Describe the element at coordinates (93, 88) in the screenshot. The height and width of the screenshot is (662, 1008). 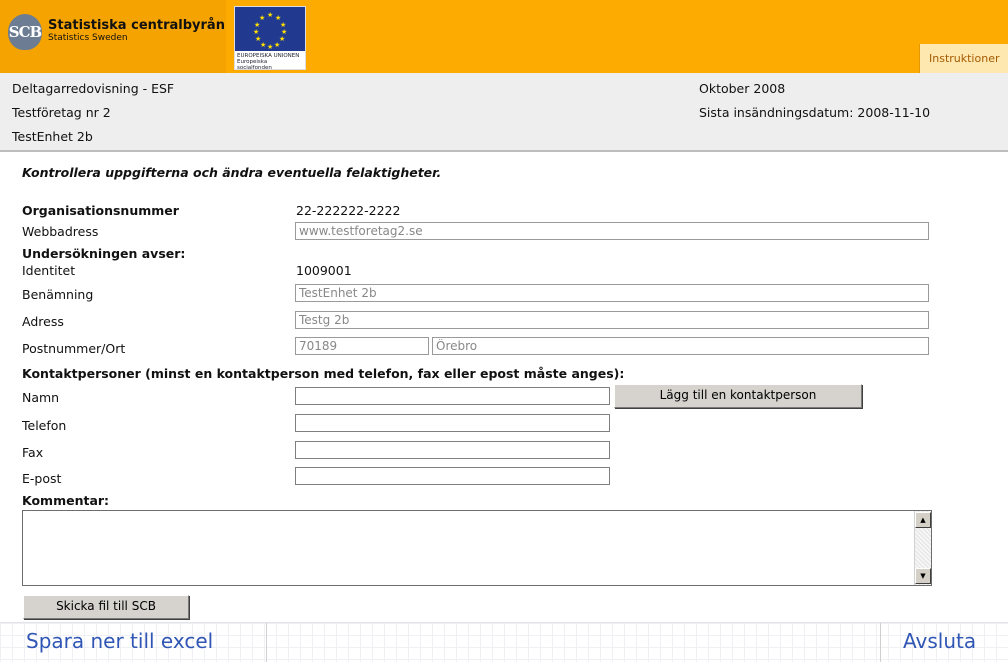
I see `survey-name: Deltagarredovisning - ESF` at that location.